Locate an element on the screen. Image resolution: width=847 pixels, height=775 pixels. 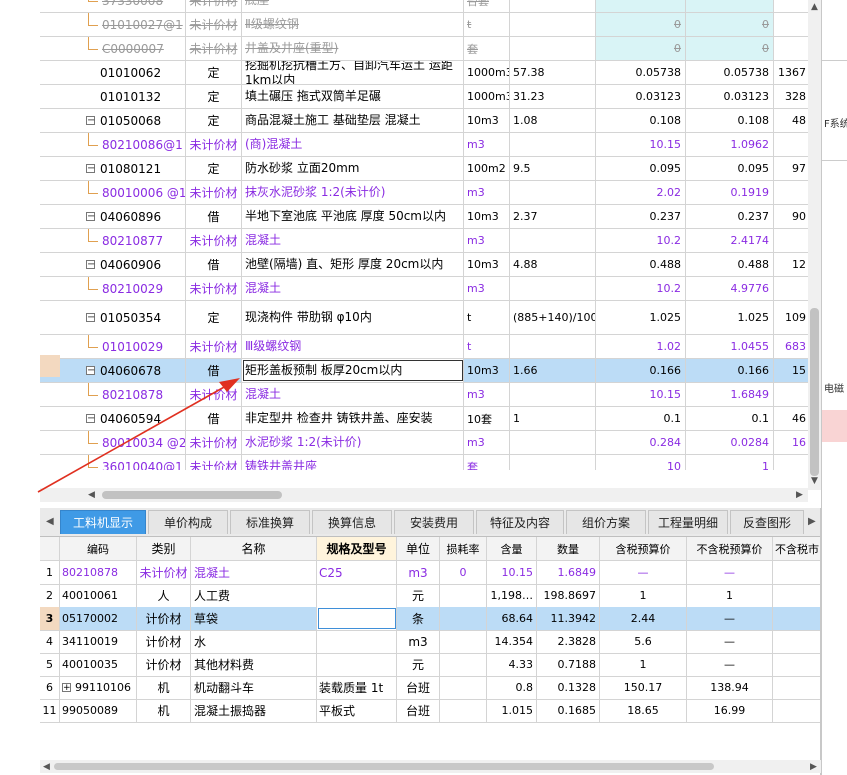
horizontal-scroll-thumb-top is located at coordinates (192, 495).